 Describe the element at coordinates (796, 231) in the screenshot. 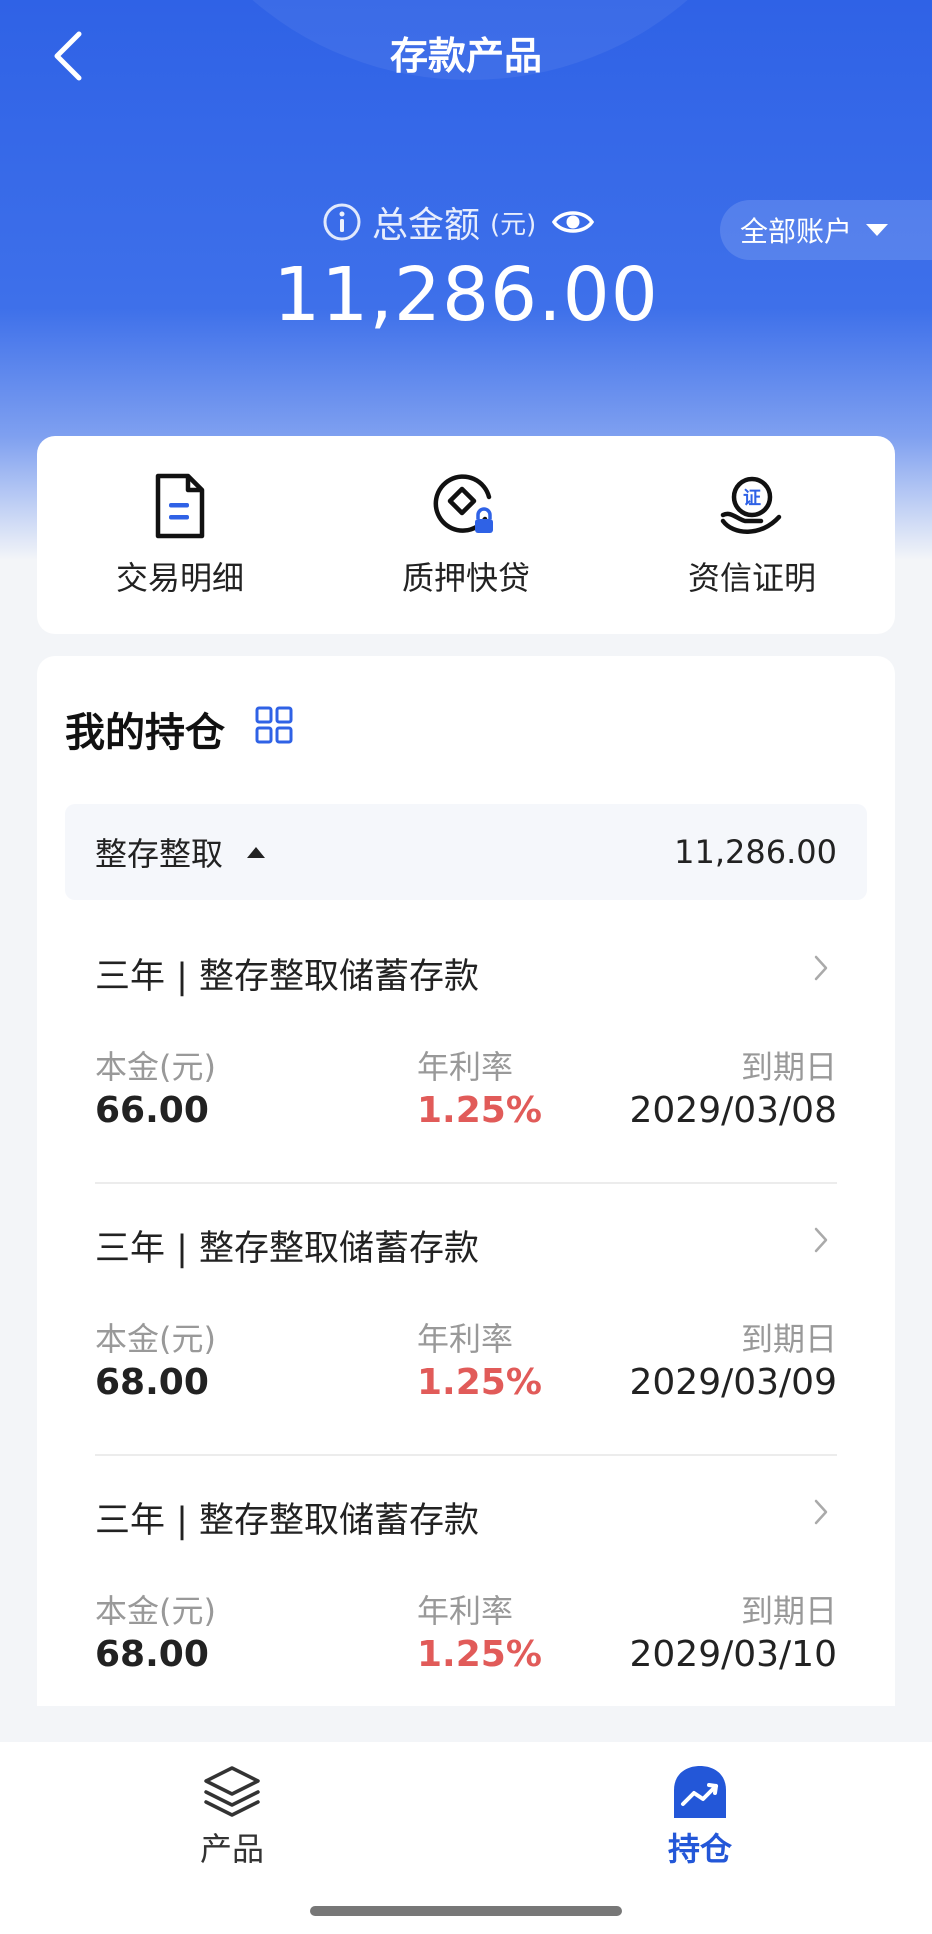

I see `account-selector-label: 全部账户` at that location.